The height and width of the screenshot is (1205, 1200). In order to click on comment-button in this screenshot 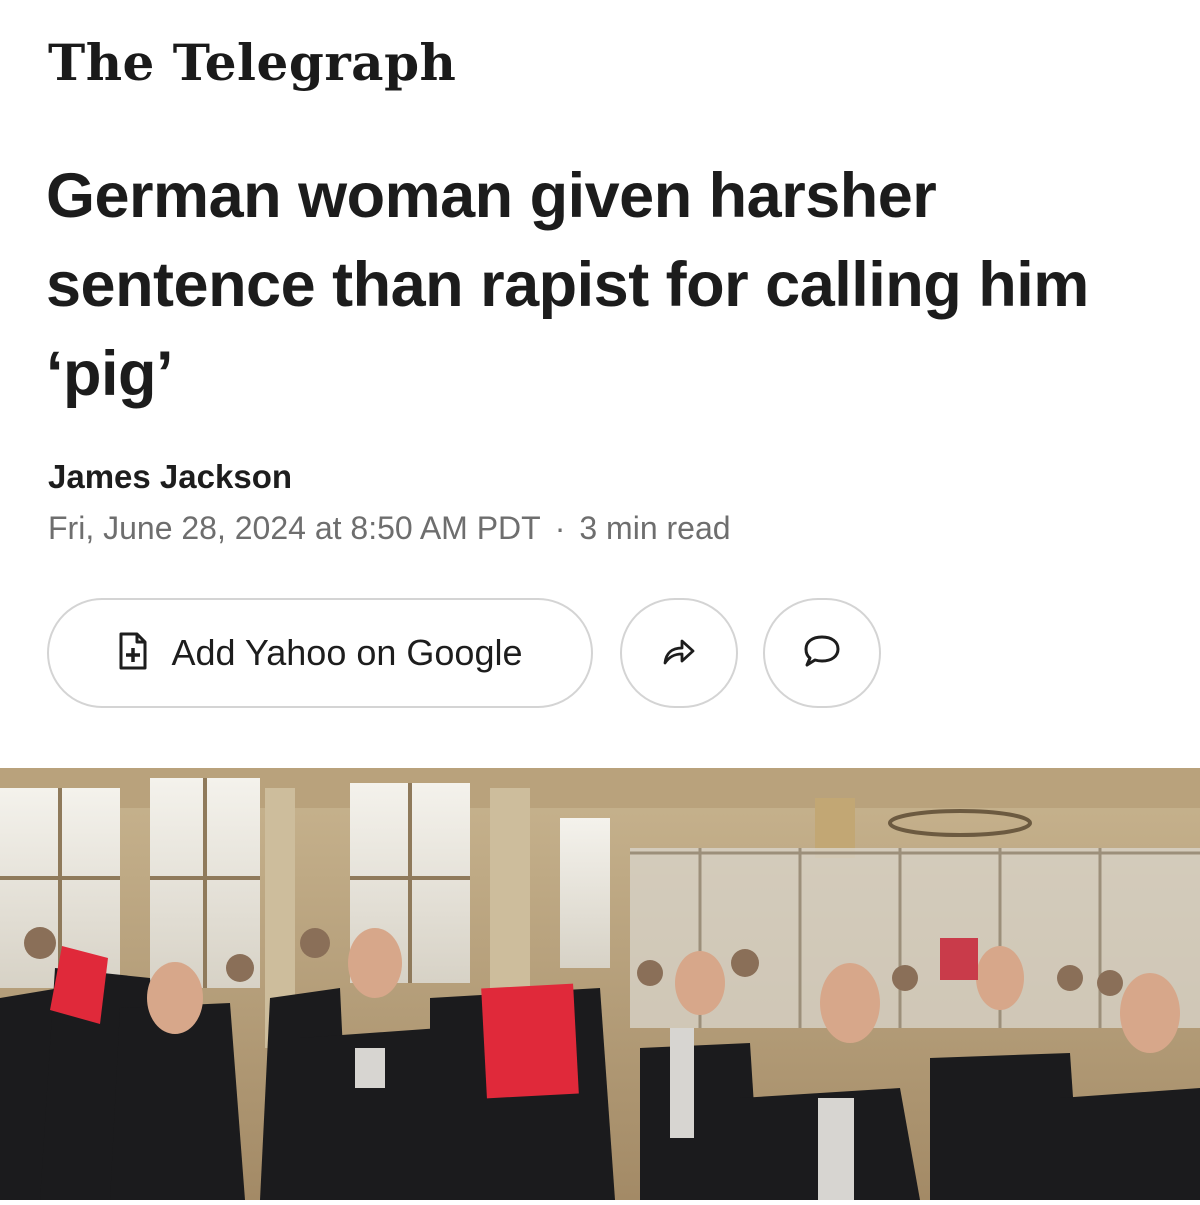, I will do `click(822, 653)`.